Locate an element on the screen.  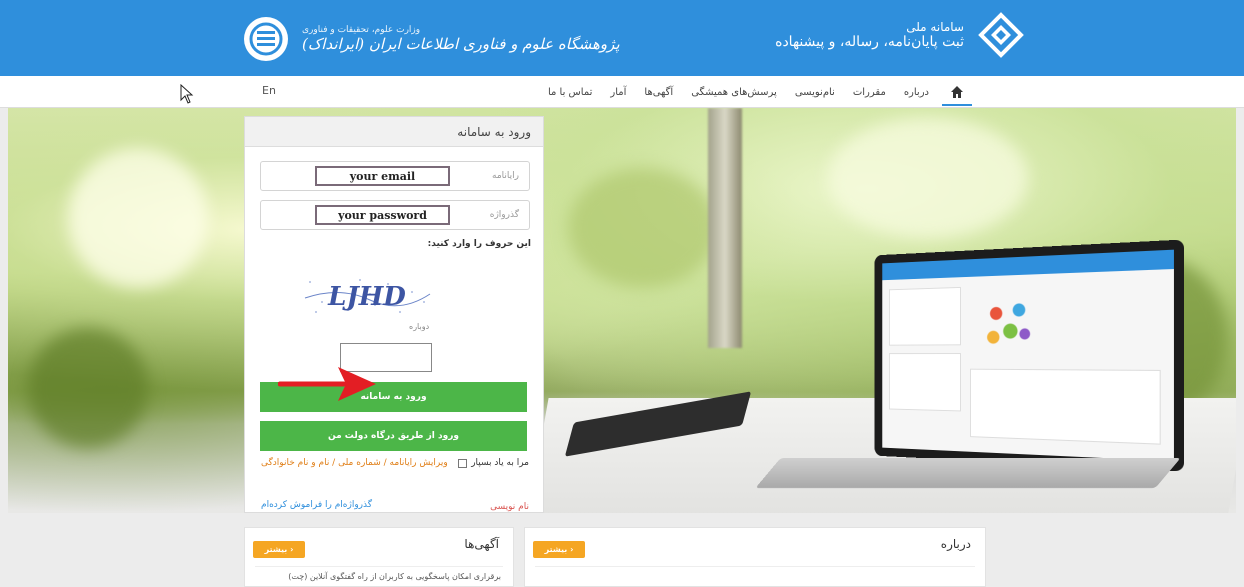
login-title: ورود به سامانه is located at coordinates (394, 132).